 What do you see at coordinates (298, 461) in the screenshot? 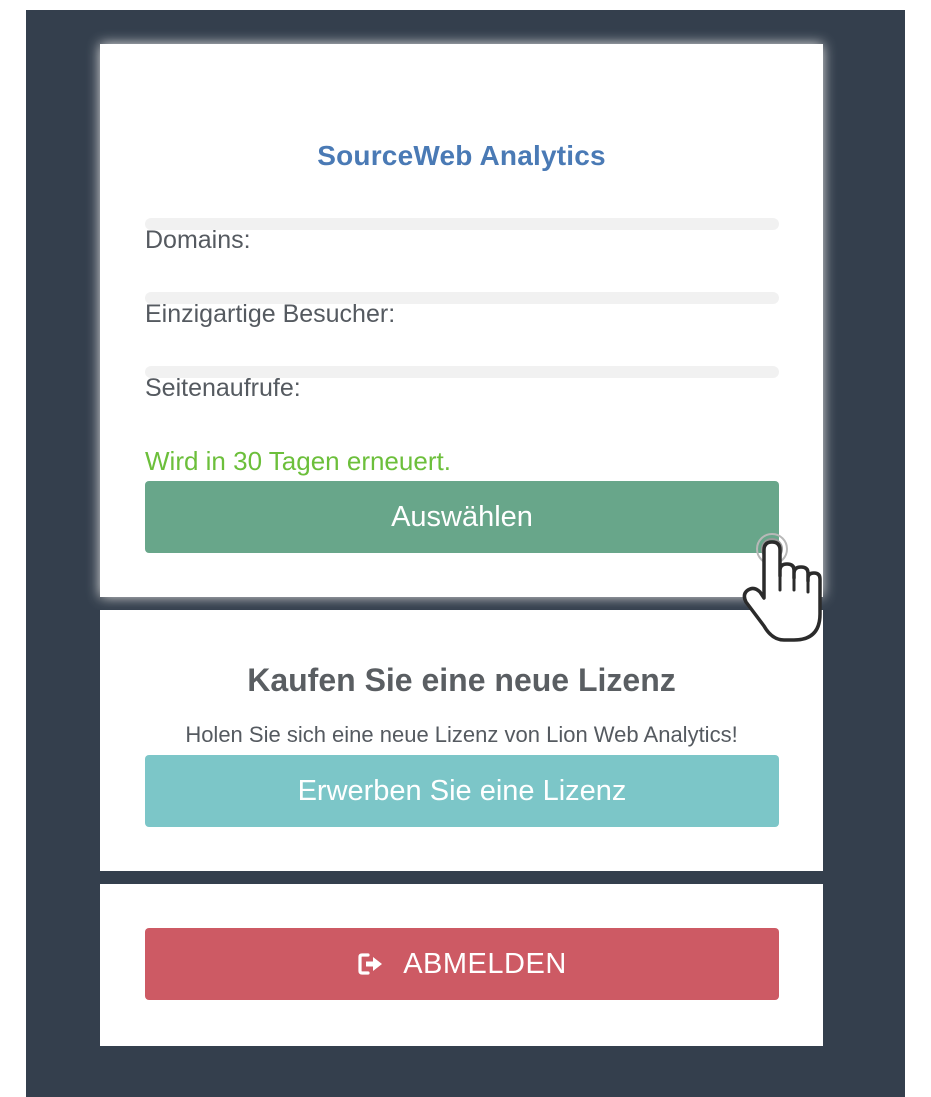
I see `renewal-status: Wird in 30 Tagen erneuert.` at bounding box center [298, 461].